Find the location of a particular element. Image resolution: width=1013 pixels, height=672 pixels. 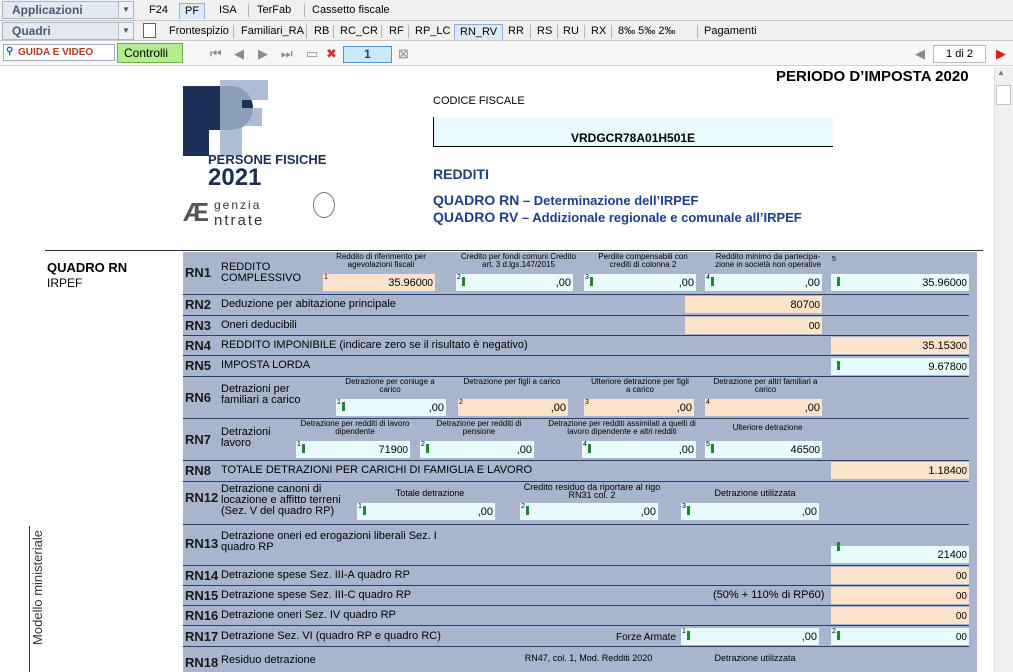

rn6-figli: 2,00 is located at coordinates (513, 407).